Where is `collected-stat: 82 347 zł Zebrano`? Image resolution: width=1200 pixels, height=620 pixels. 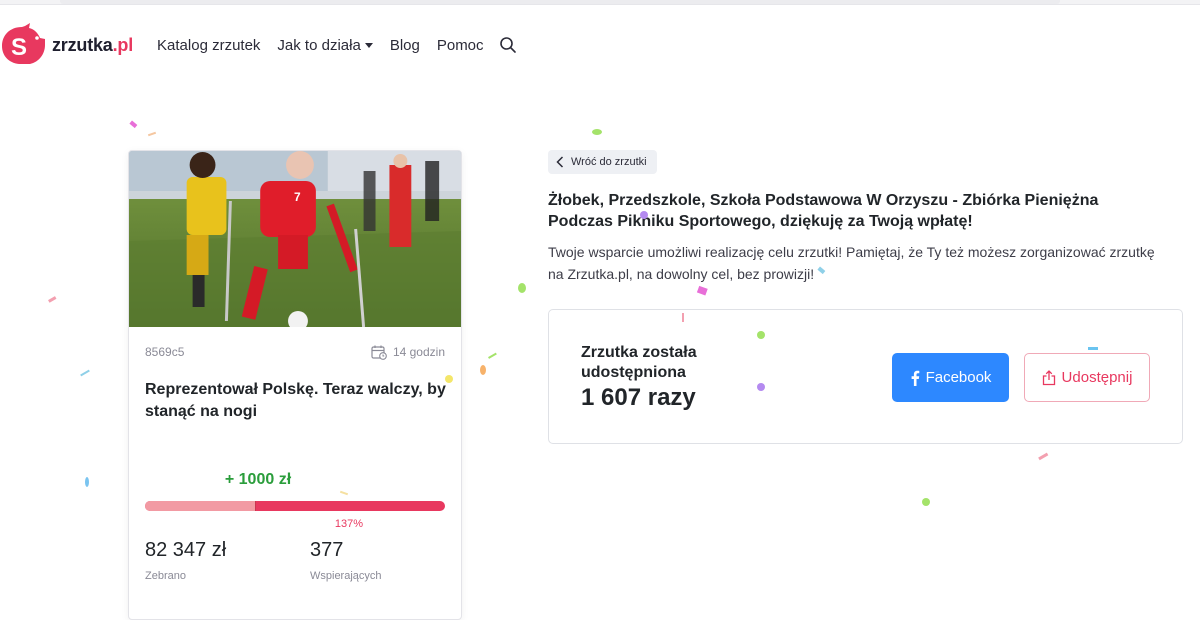
collected-stat: 82 347 zł Zebrano is located at coordinates (185, 560).